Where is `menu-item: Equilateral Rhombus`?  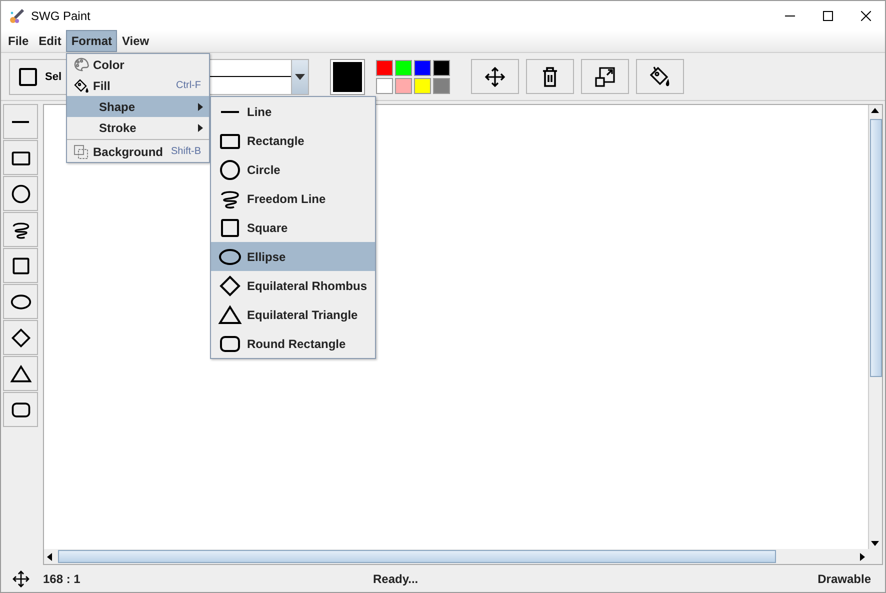
menu-item: Equilateral Rhombus is located at coordinates (293, 285).